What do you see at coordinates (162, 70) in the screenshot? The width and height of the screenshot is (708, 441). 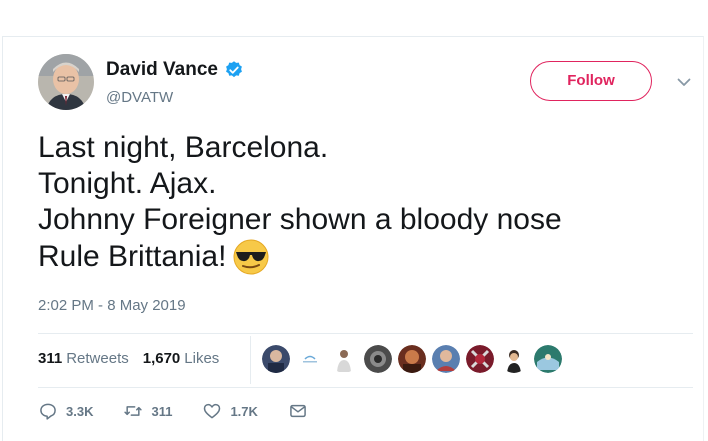 I see `display-name: David Vance` at bounding box center [162, 70].